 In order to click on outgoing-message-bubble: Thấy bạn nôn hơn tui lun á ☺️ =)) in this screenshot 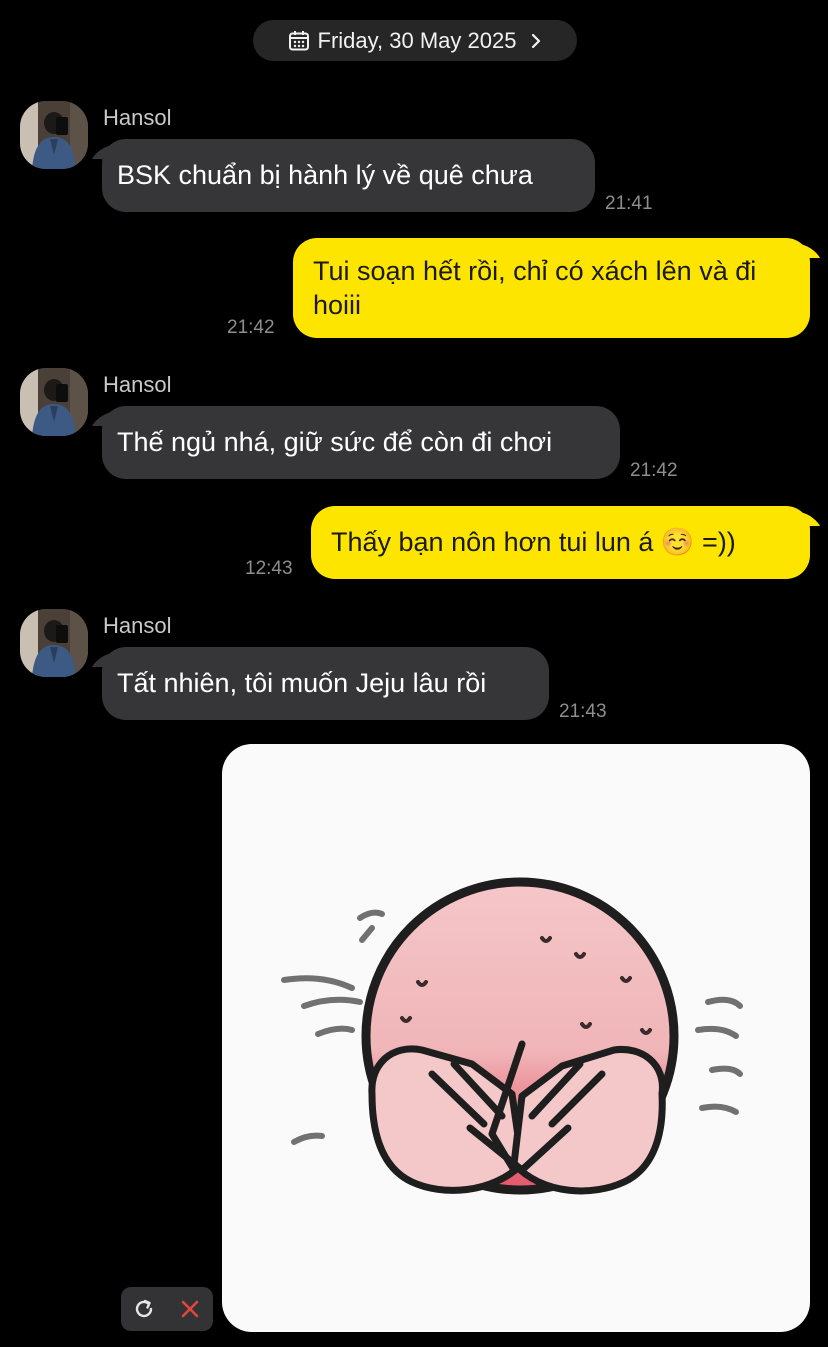, I will do `click(560, 542)`.